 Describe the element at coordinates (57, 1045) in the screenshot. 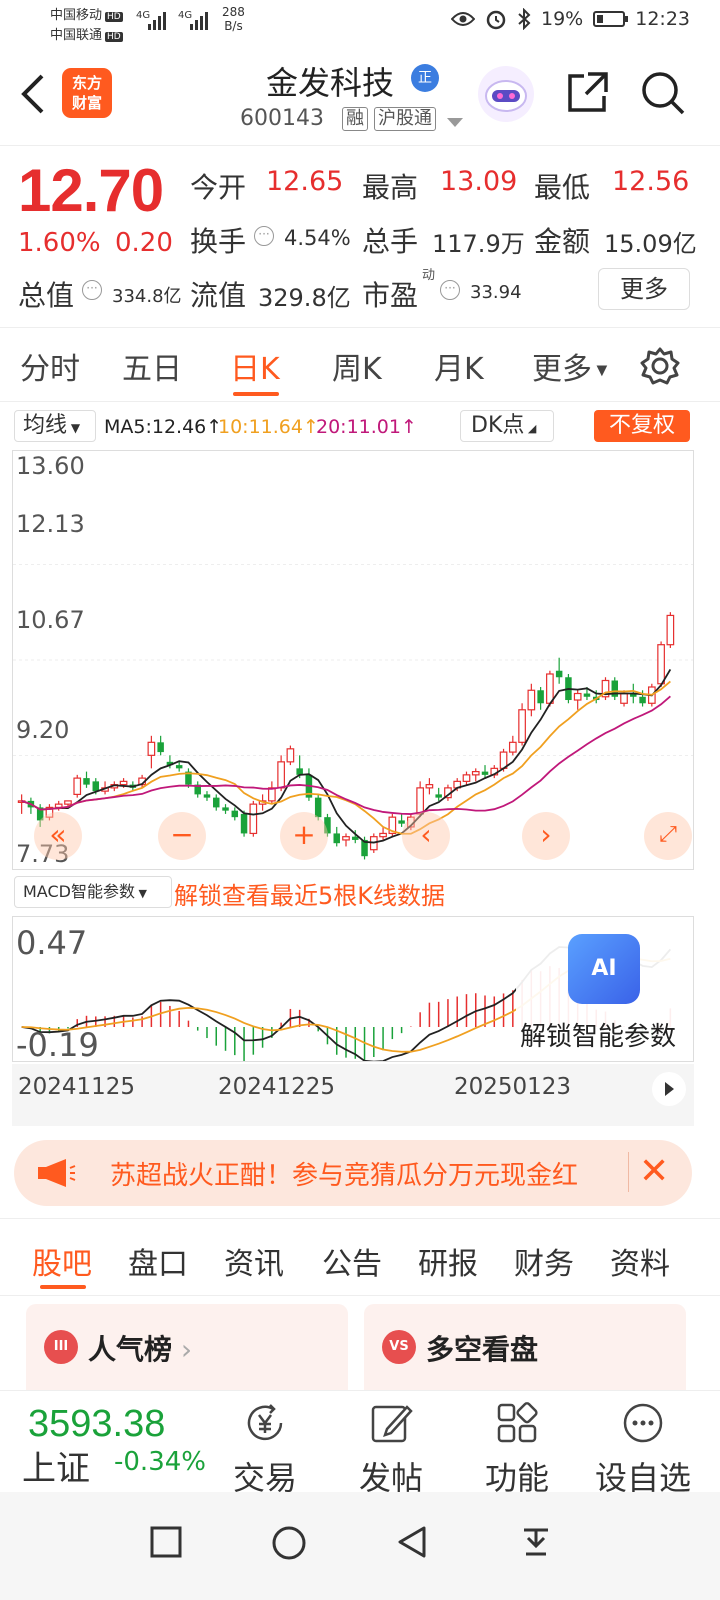

I see `macd-y-bottom: -0.19` at that location.